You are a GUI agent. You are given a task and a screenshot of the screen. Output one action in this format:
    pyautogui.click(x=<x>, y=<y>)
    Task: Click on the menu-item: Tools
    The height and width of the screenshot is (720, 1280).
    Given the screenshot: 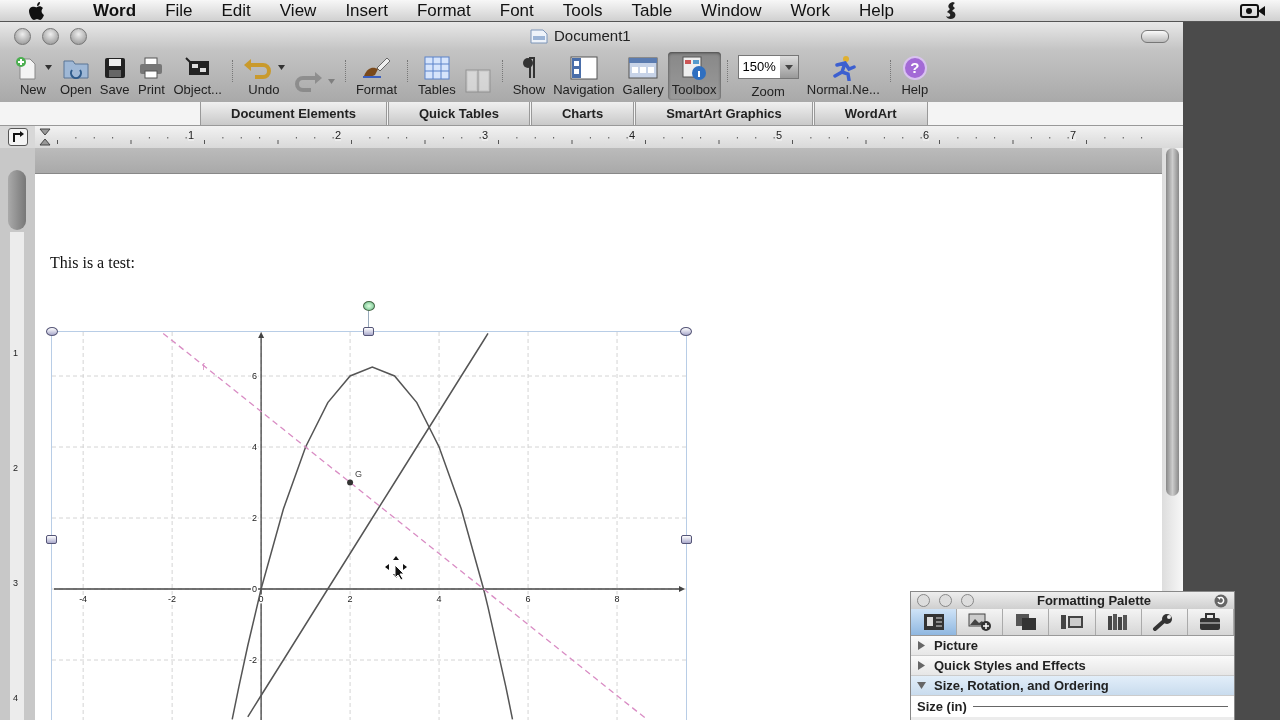 What is the action you would take?
    pyautogui.click(x=582, y=10)
    